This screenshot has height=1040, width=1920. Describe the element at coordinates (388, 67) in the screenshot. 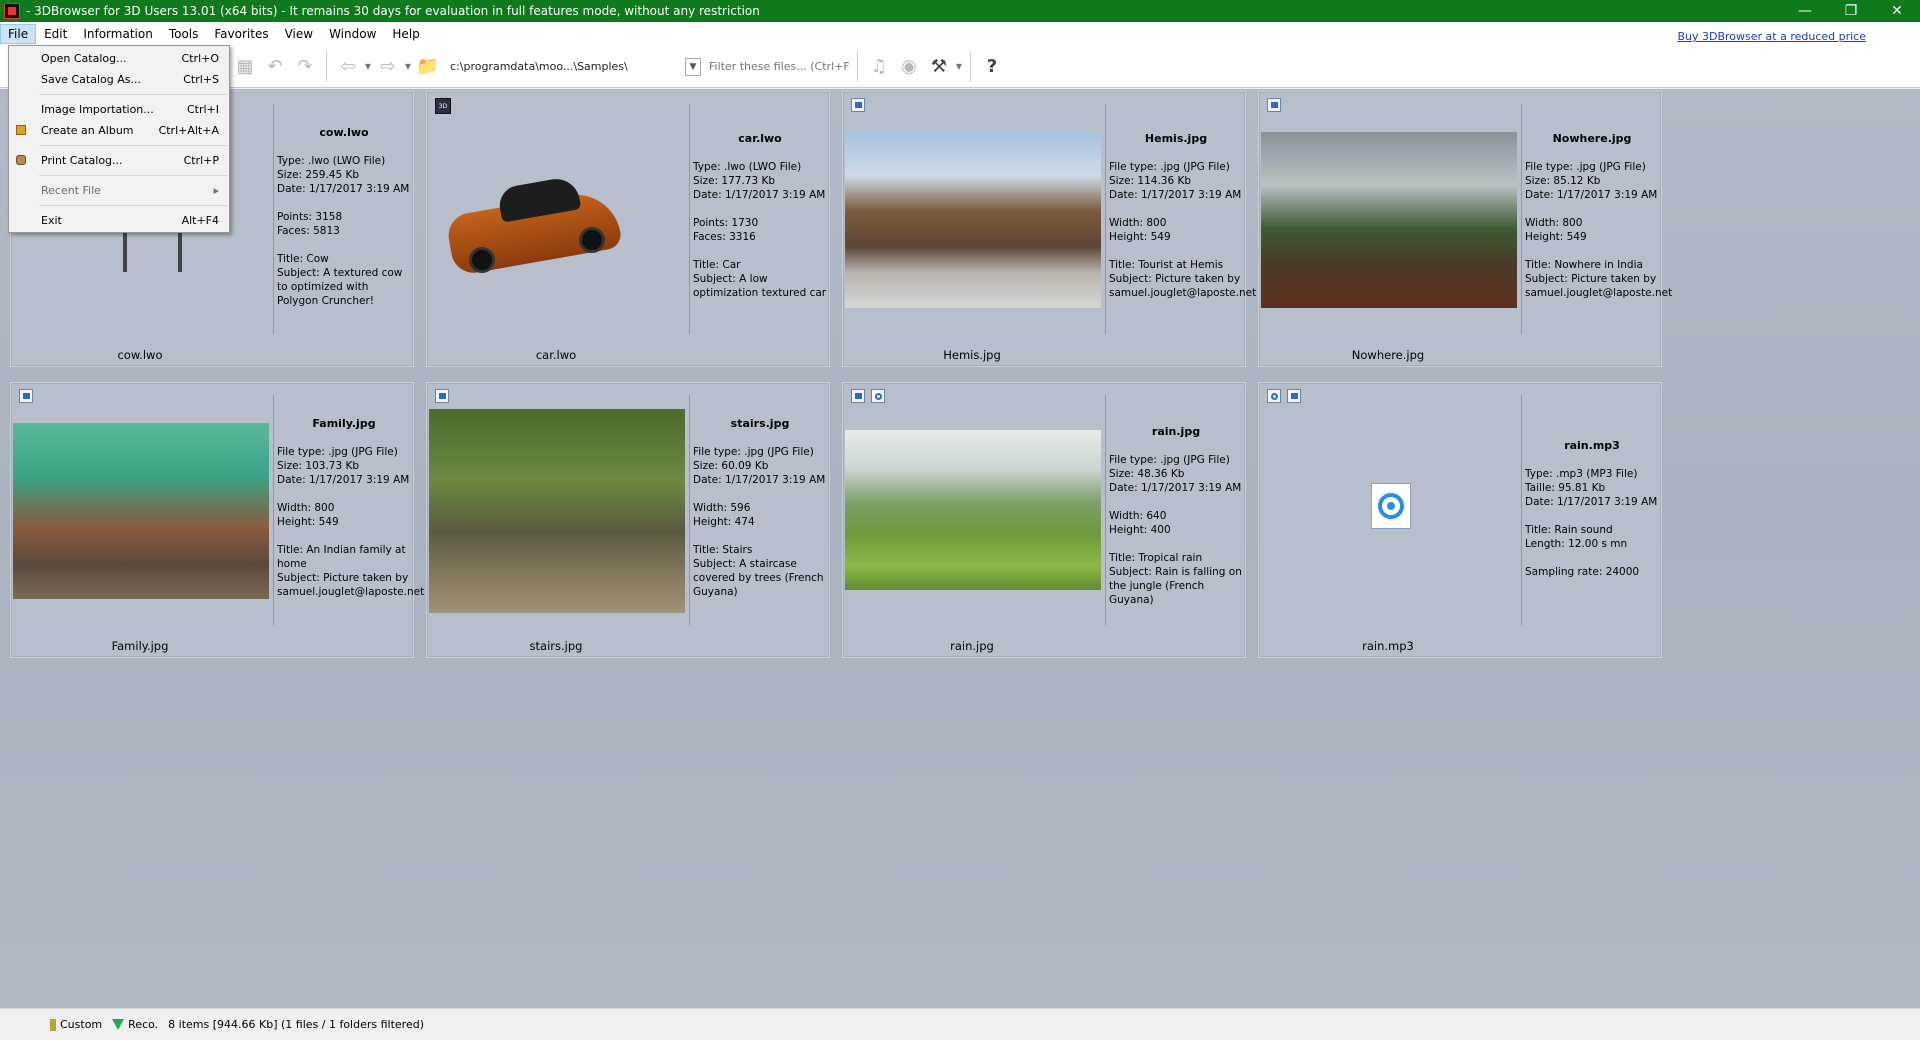

I see `forward-icon: ⇨` at that location.